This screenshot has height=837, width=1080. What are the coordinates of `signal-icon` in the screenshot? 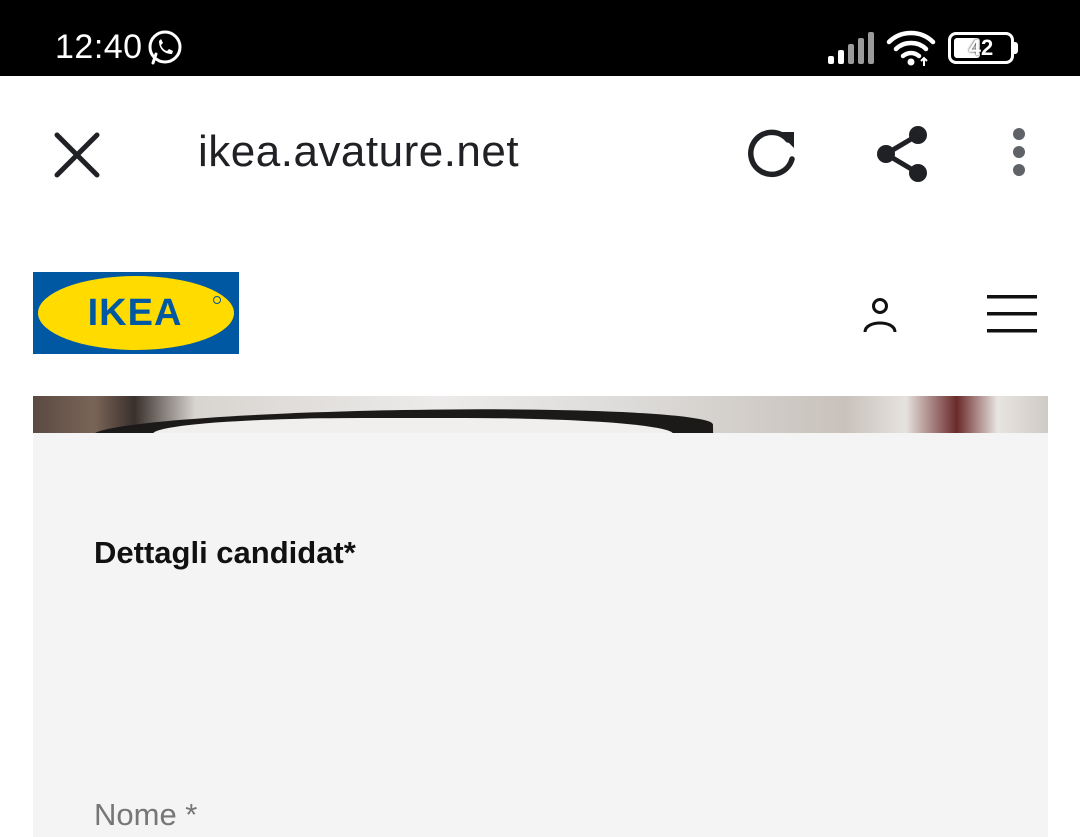 It's located at (851, 48).